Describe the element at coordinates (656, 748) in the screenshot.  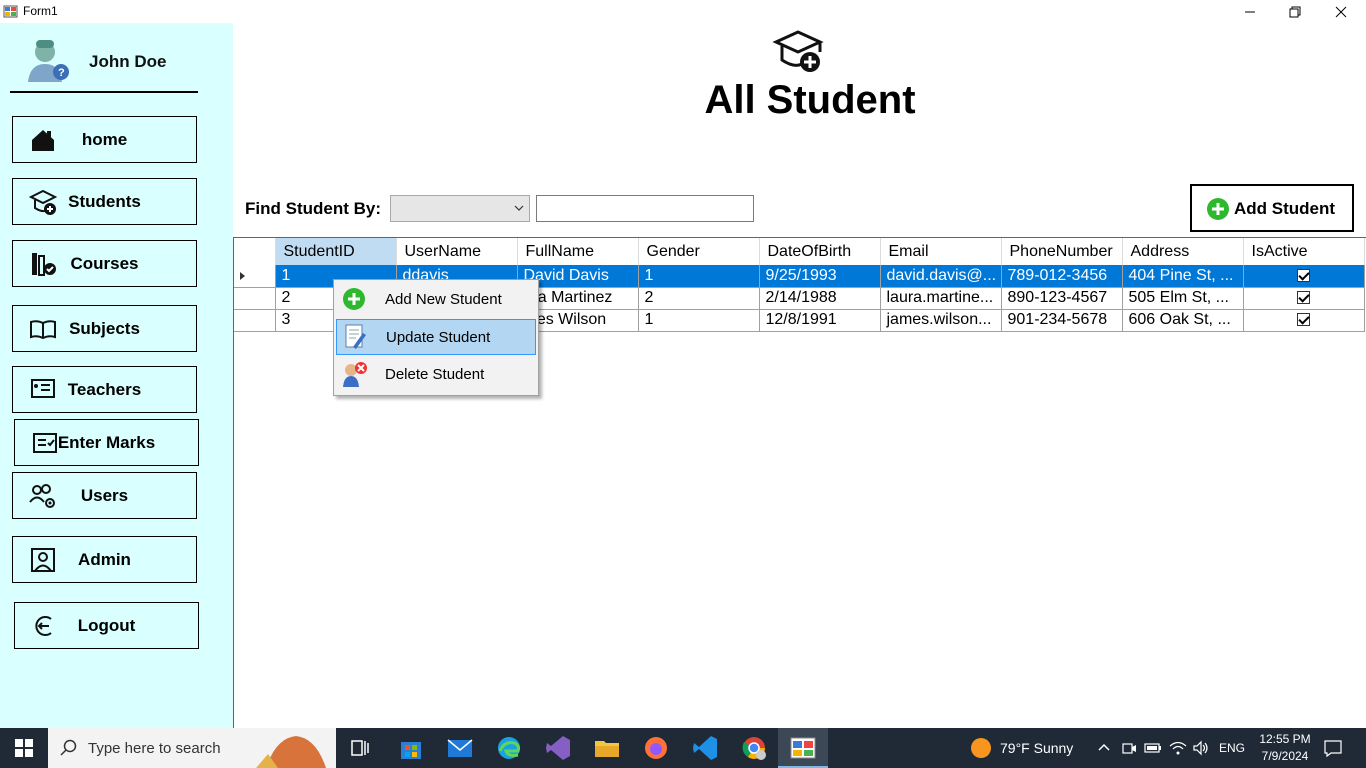
I see `firefox-icon` at that location.